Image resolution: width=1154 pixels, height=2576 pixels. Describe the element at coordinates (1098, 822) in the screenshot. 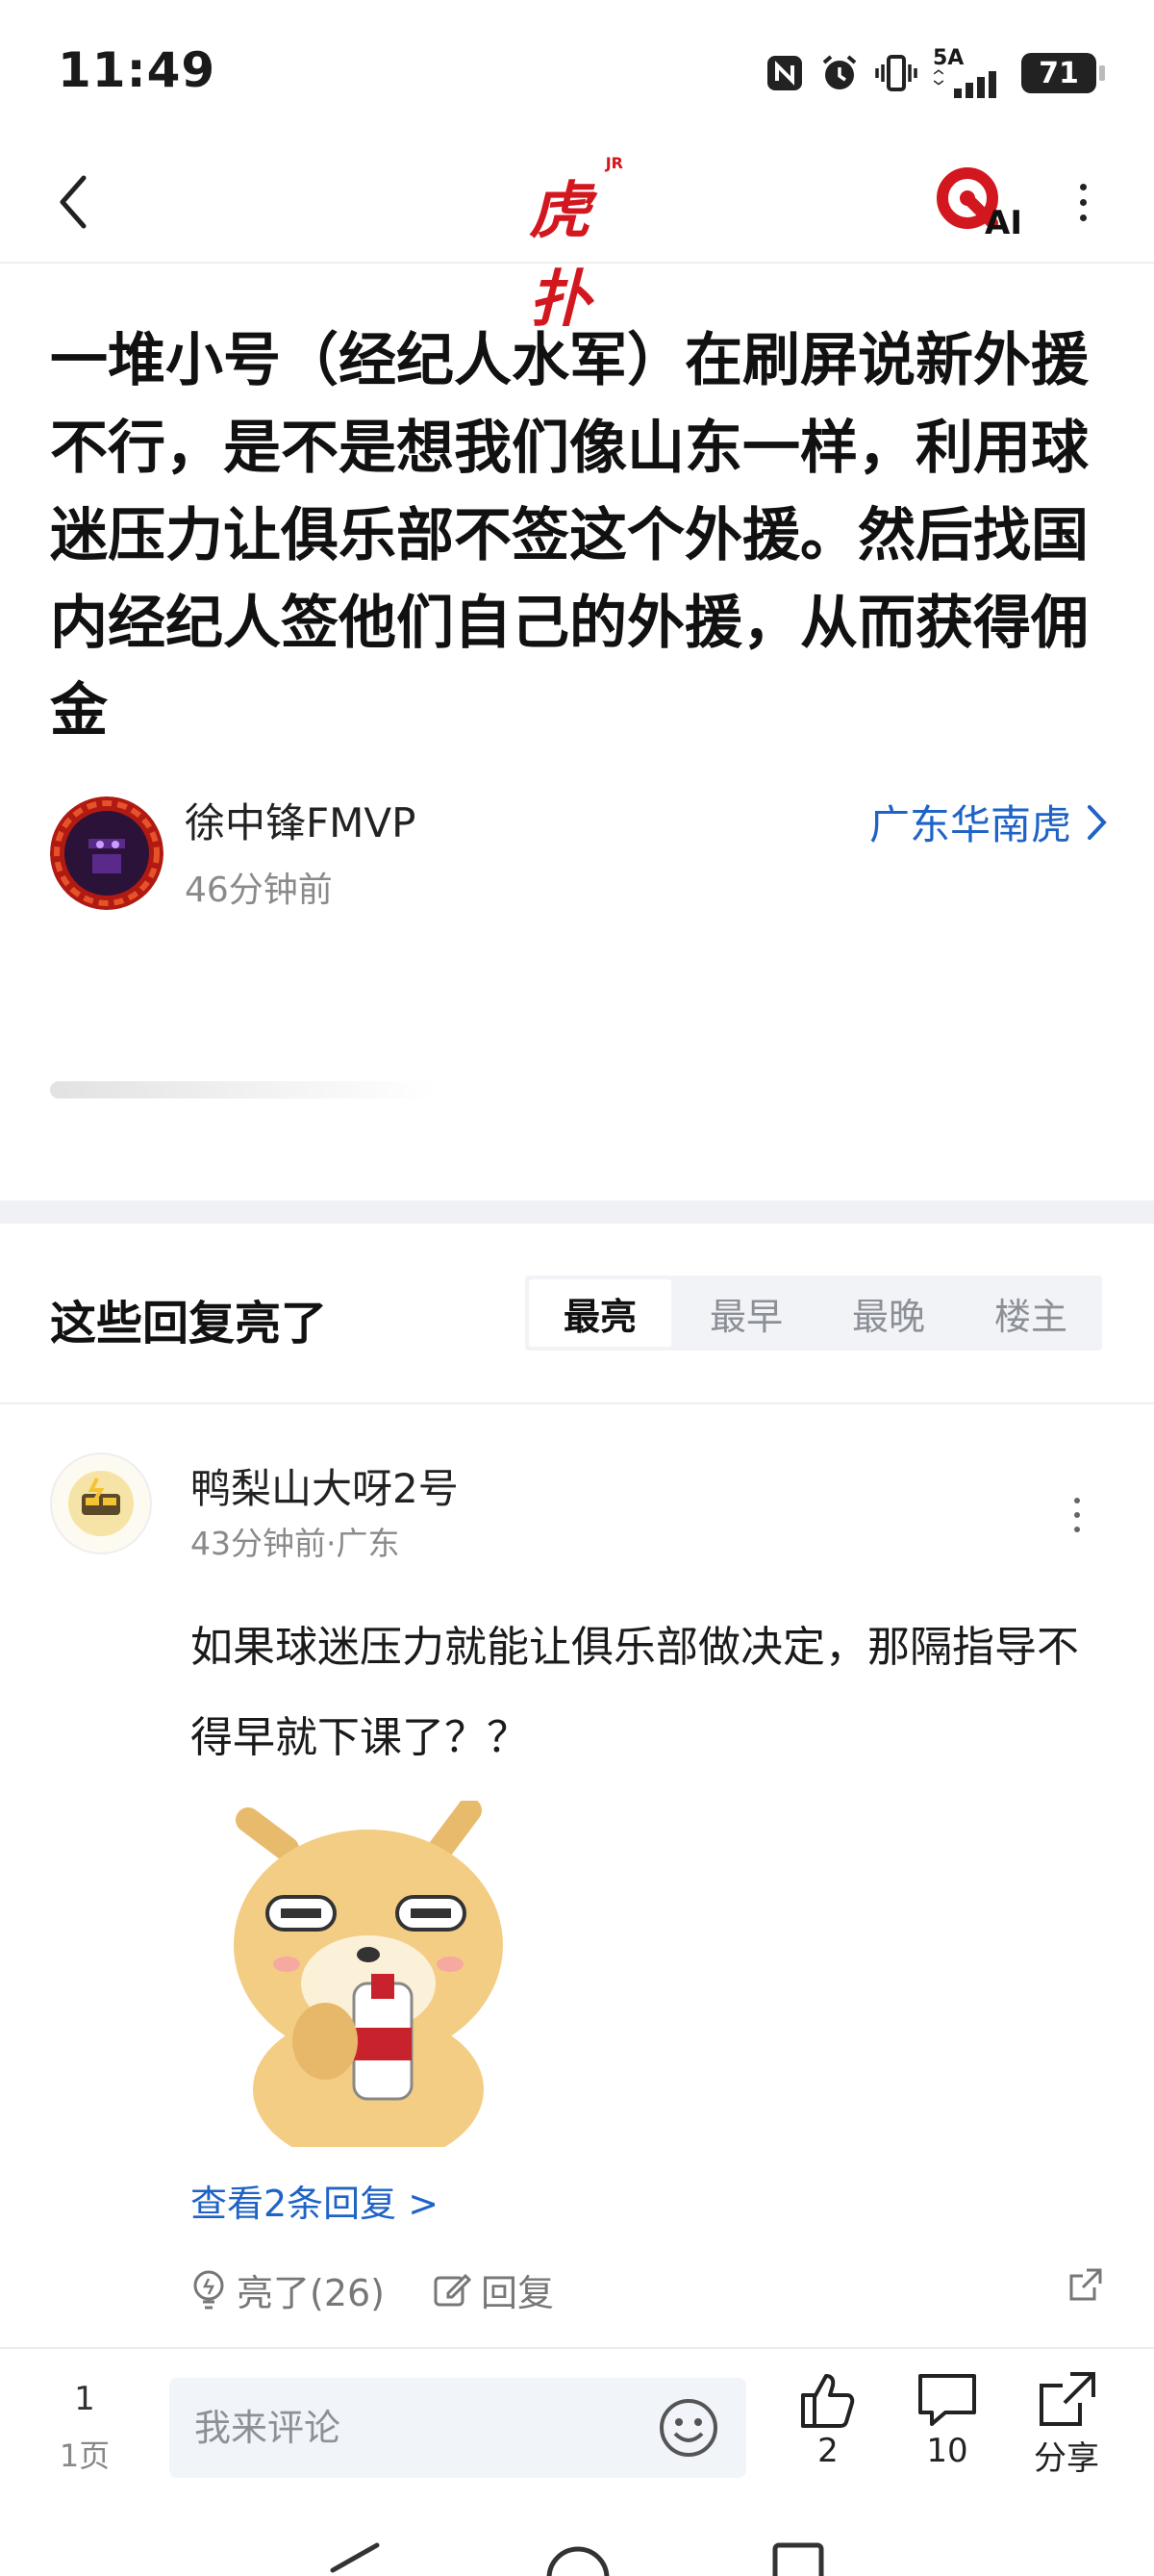

I see `chevron-right-icon` at that location.